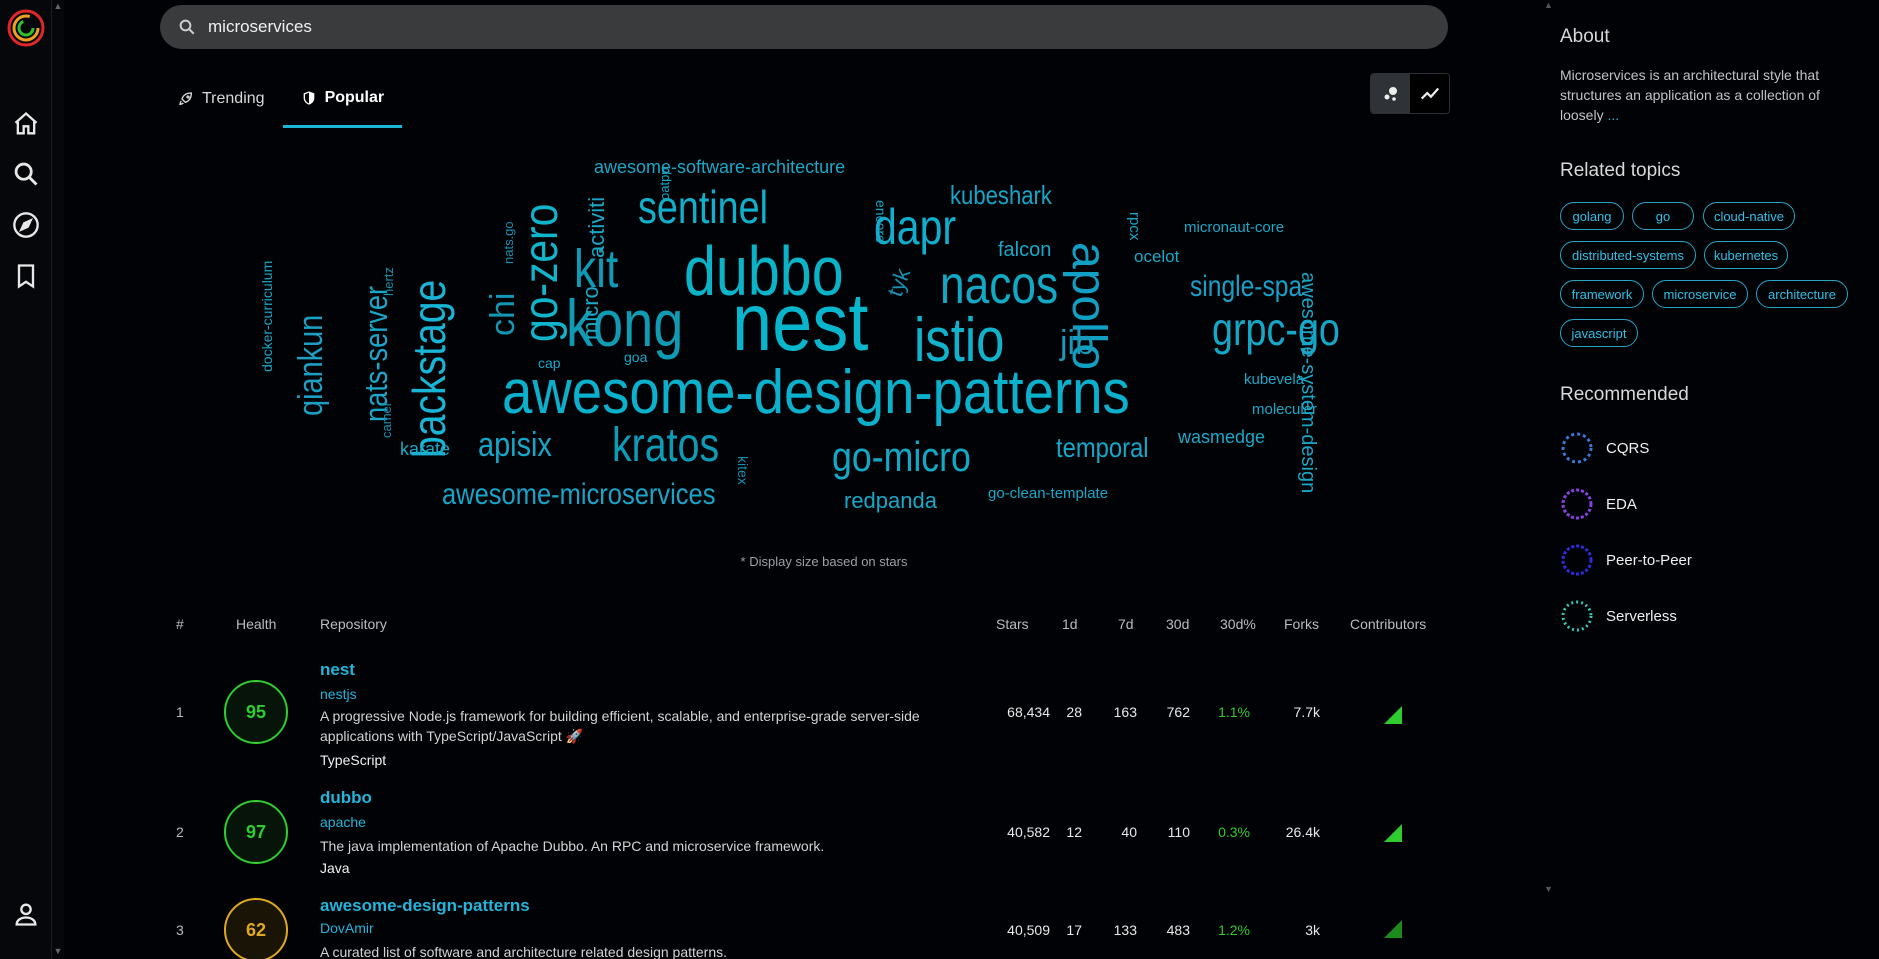  What do you see at coordinates (1274, 379) in the screenshot?
I see `cloud-word: kubevela` at bounding box center [1274, 379].